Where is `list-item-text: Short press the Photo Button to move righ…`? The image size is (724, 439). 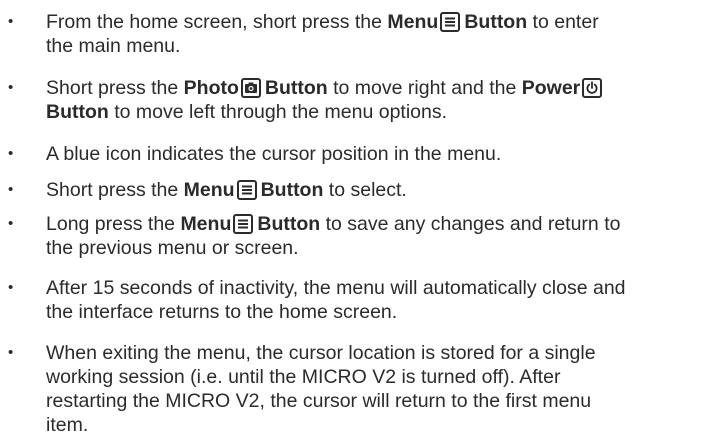
list-item-text: Short press the Photo Button to move righ… is located at coordinates (382, 100).